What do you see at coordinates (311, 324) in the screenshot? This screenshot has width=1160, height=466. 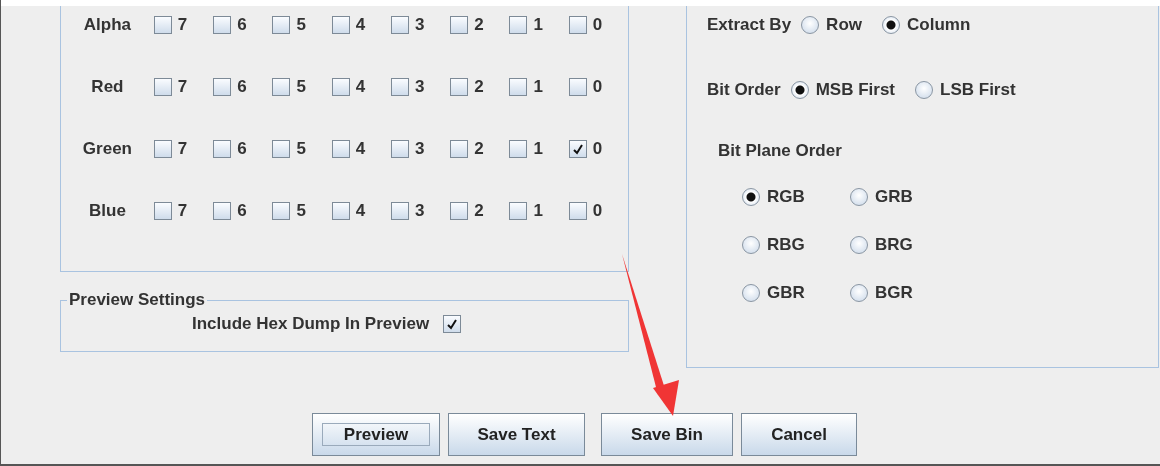 I see `checkbox-label: Include Hex Dump In Preview` at bounding box center [311, 324].